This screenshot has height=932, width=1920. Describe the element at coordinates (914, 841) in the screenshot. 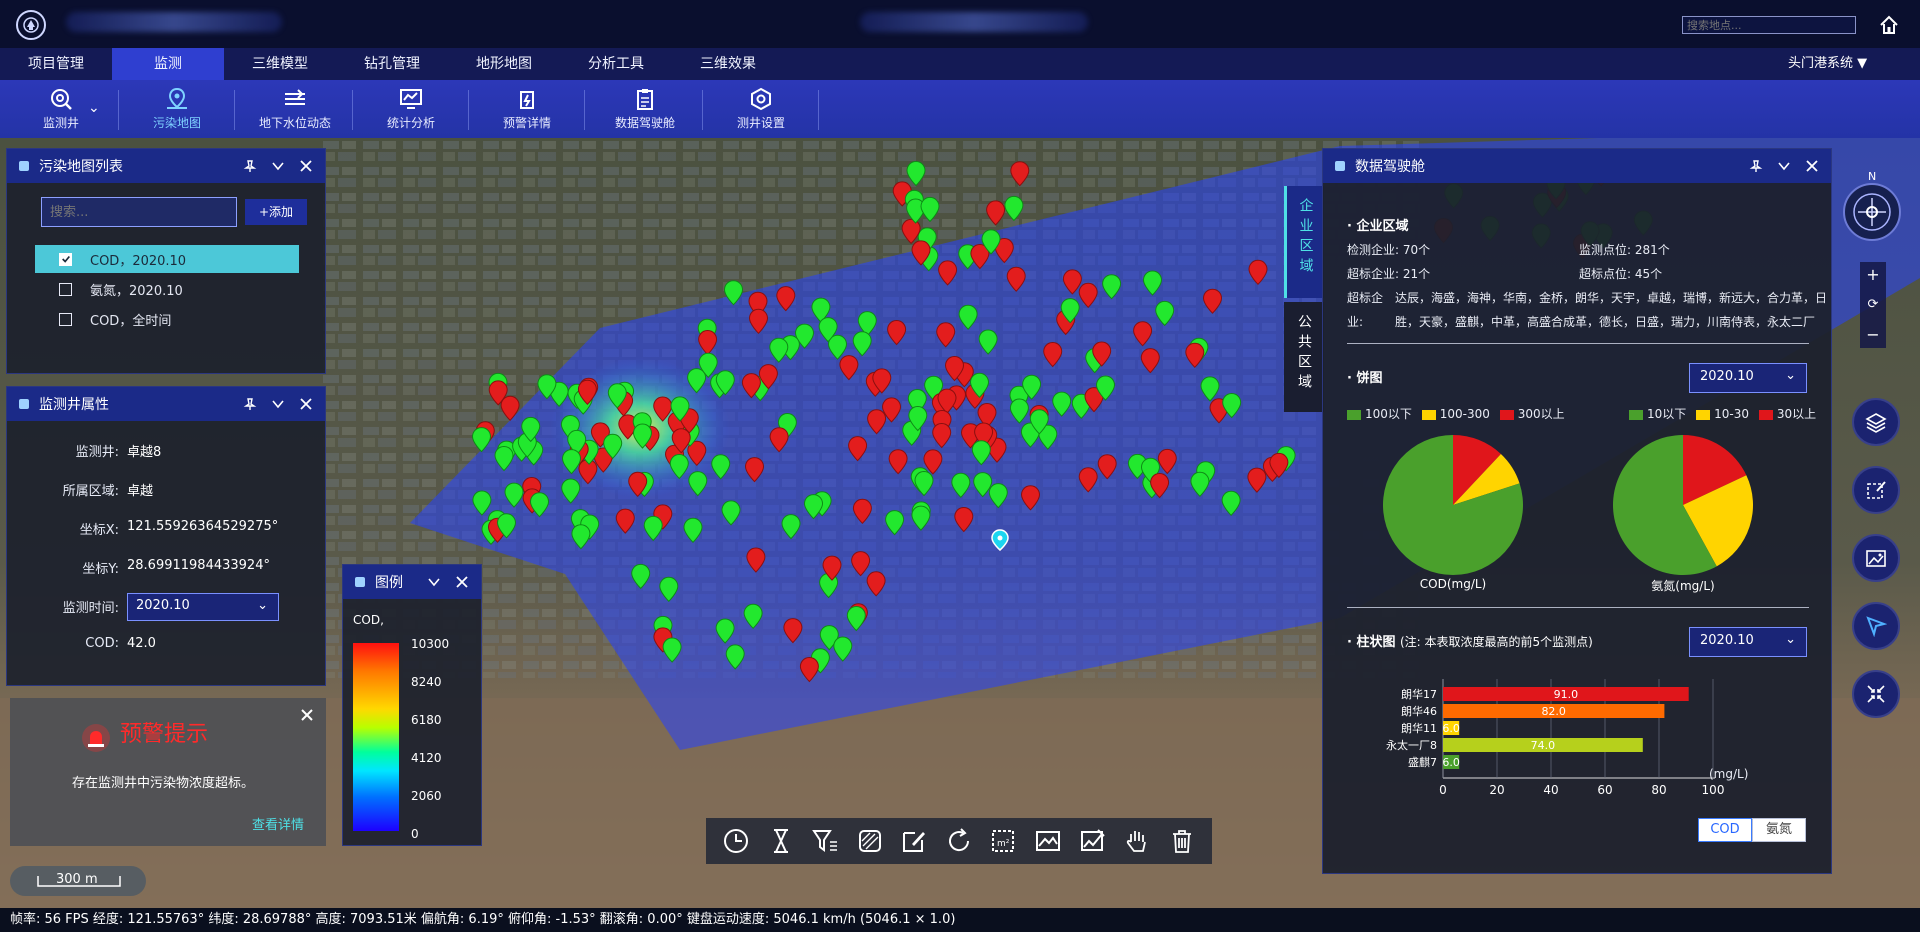

I see `edit-icon` at that location.